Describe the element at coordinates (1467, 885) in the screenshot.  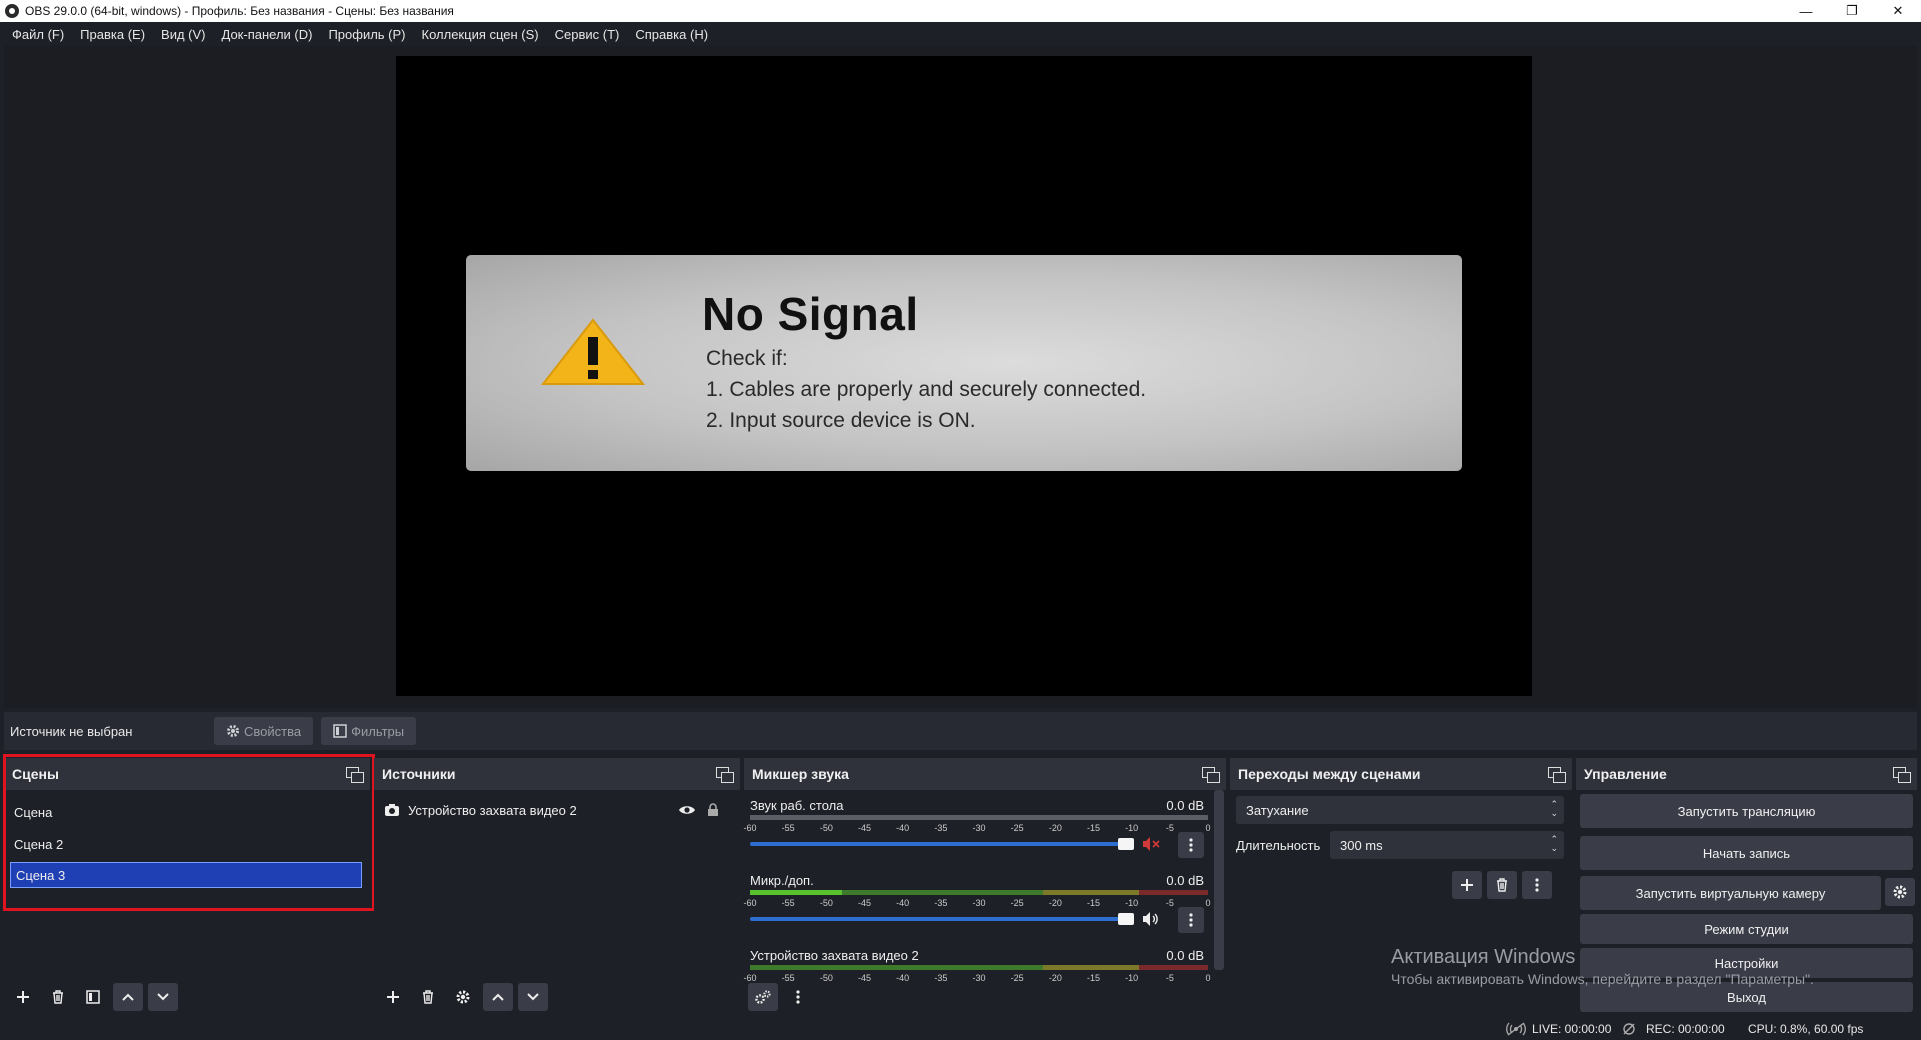
I see `add-transition-button` at that location.